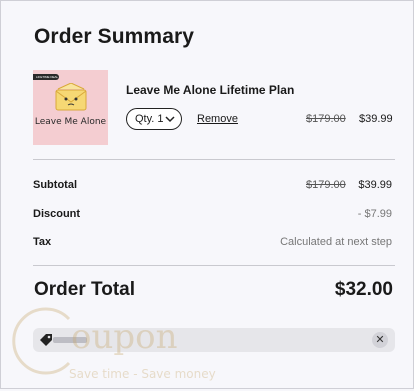  I want to click on discount-label: Discount, so click(57, 214).